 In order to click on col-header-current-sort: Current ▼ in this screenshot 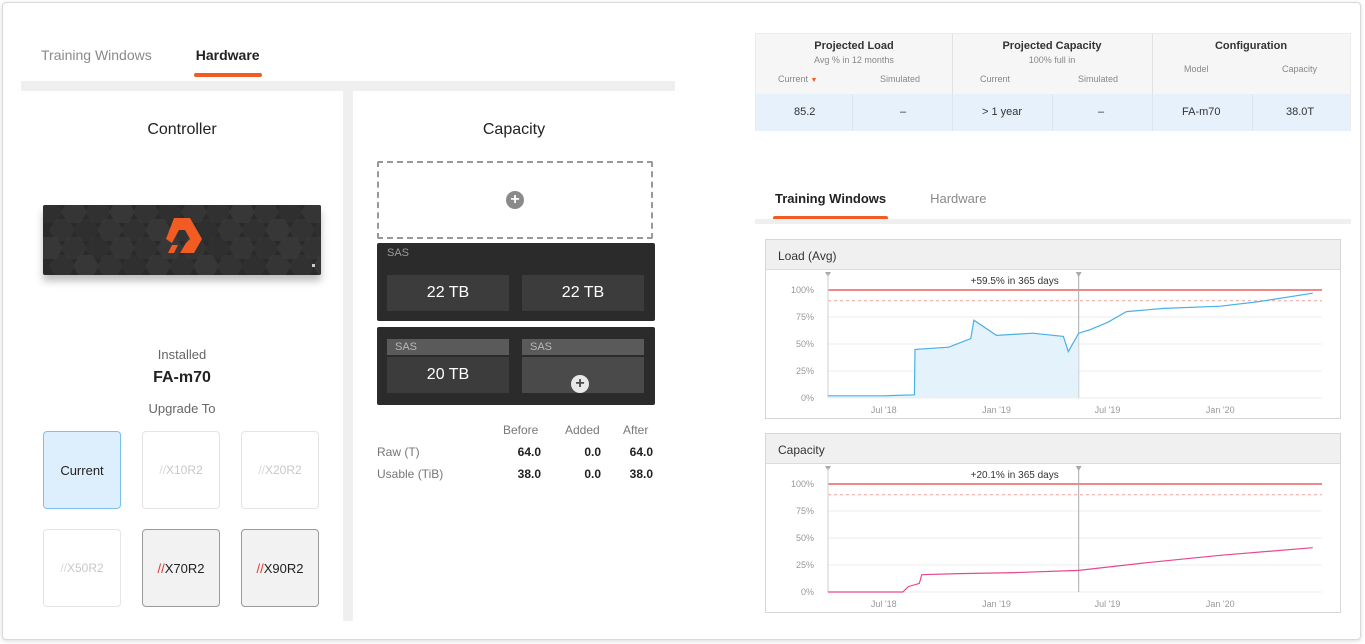, I will do `click(797, 79)`.